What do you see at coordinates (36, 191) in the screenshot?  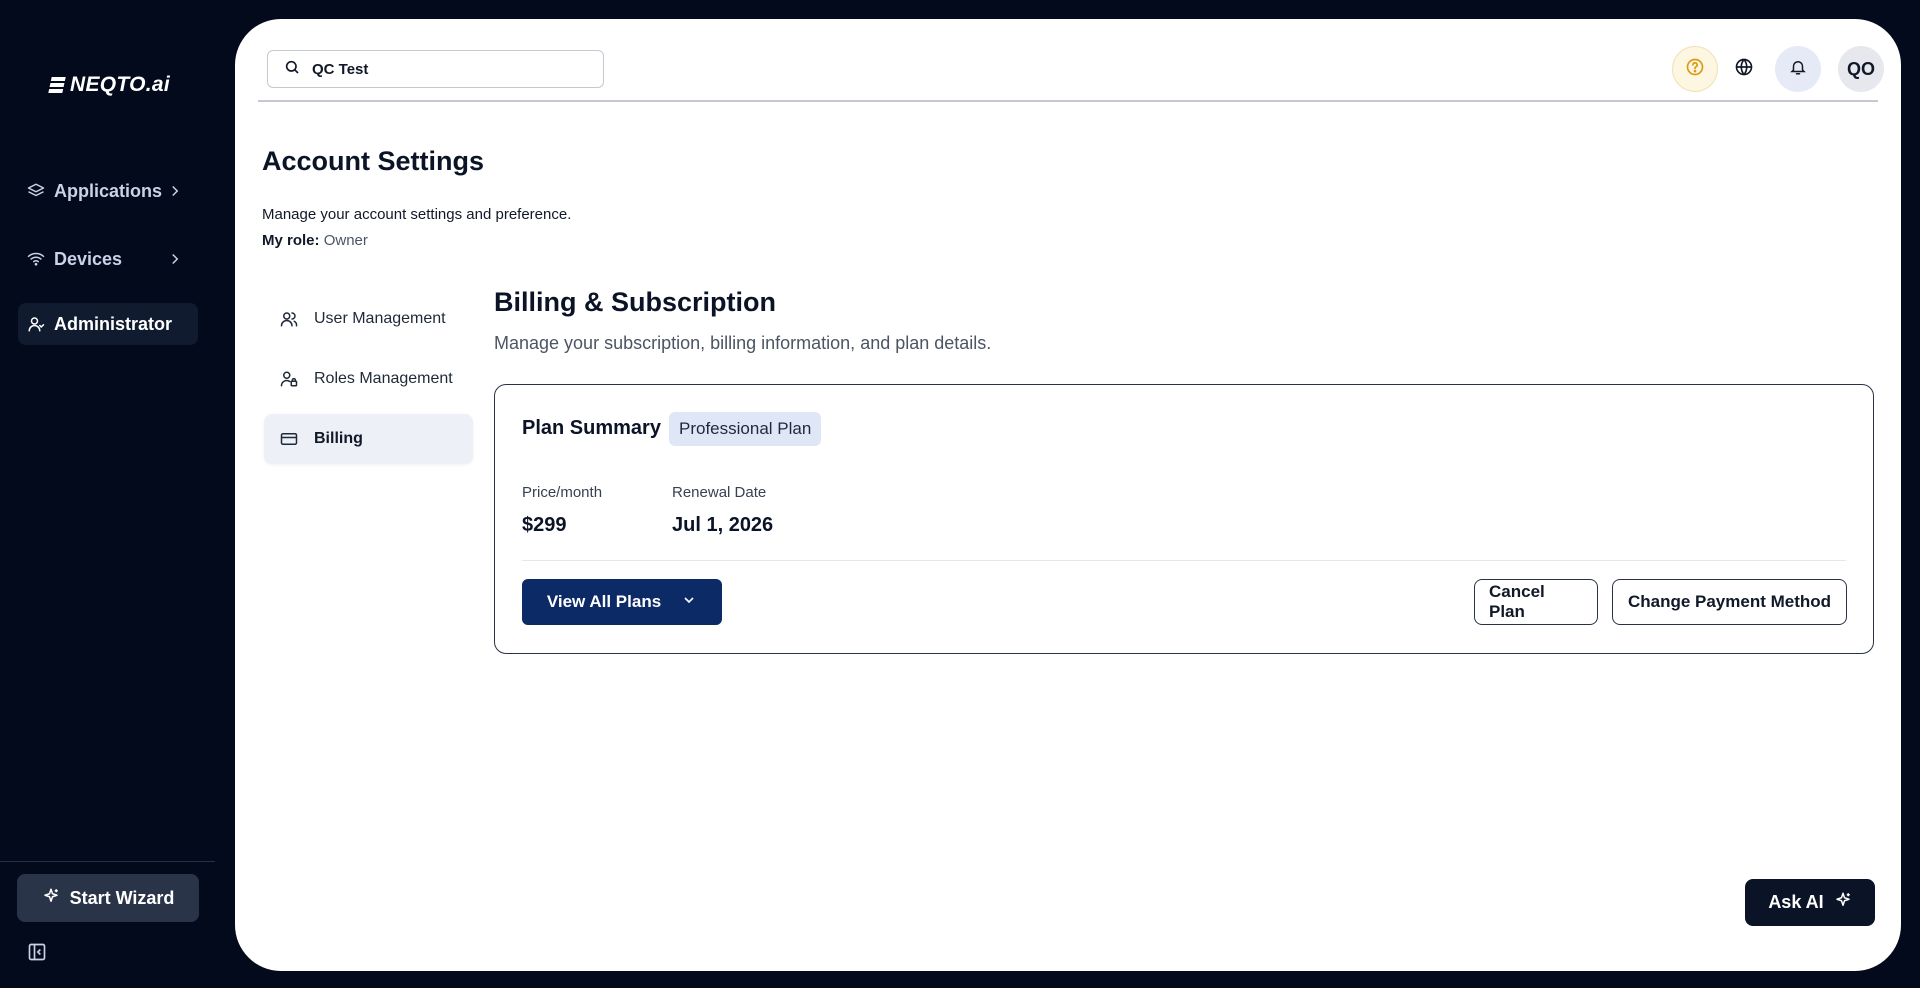 I see `layers-icon` at bounding box center [36, 191].